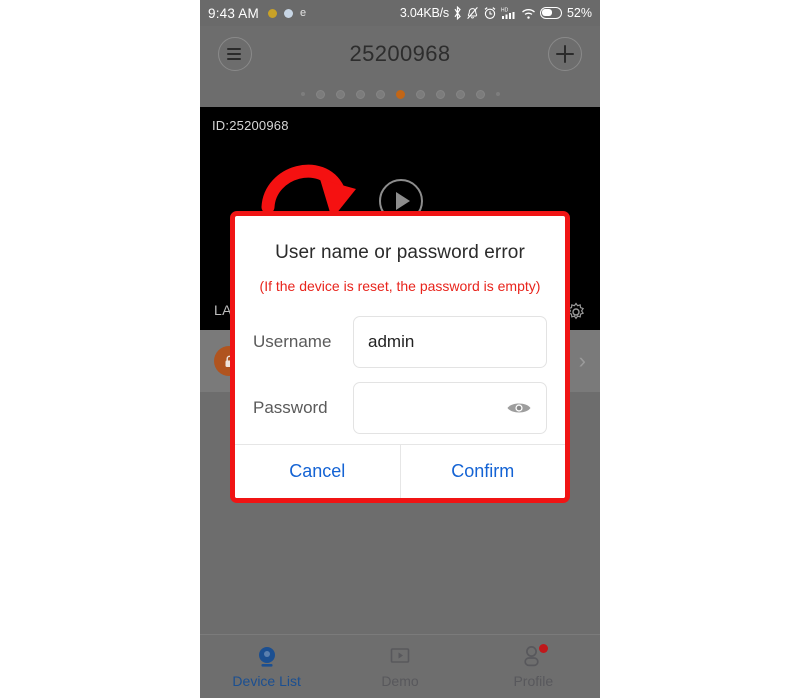 This screenshot has width=800, height=698. I want to click on add-device-button, so click(565, 53).